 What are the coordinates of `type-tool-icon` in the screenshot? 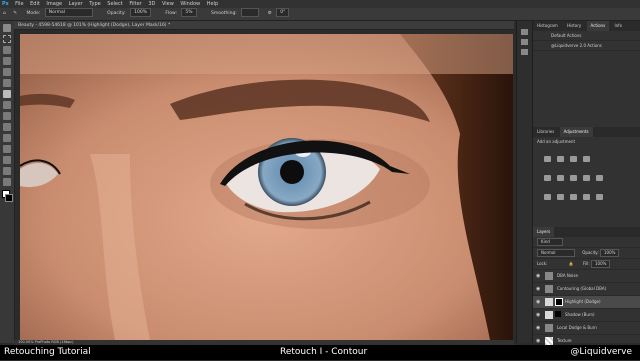 It's located at (7, 160).